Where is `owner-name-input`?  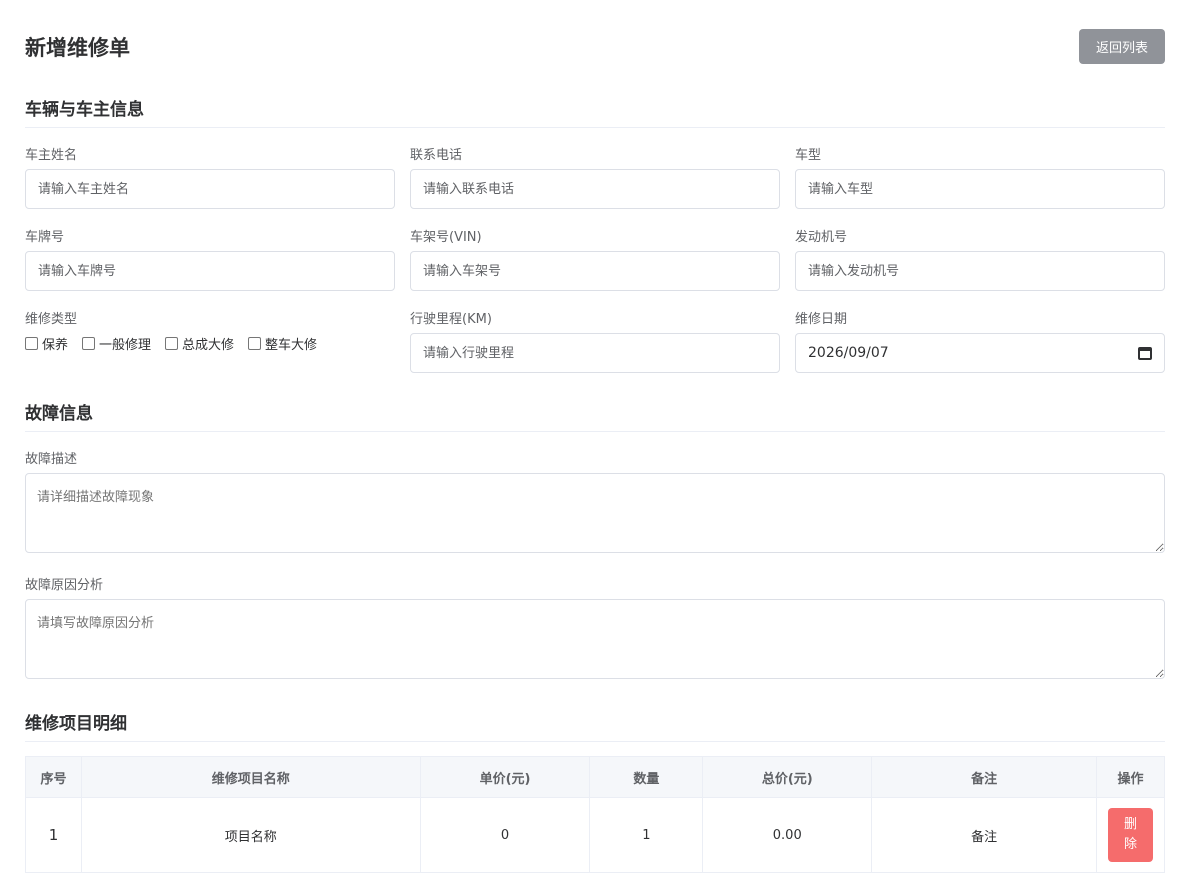
owner-name-input is located at coordinates (210, 189).